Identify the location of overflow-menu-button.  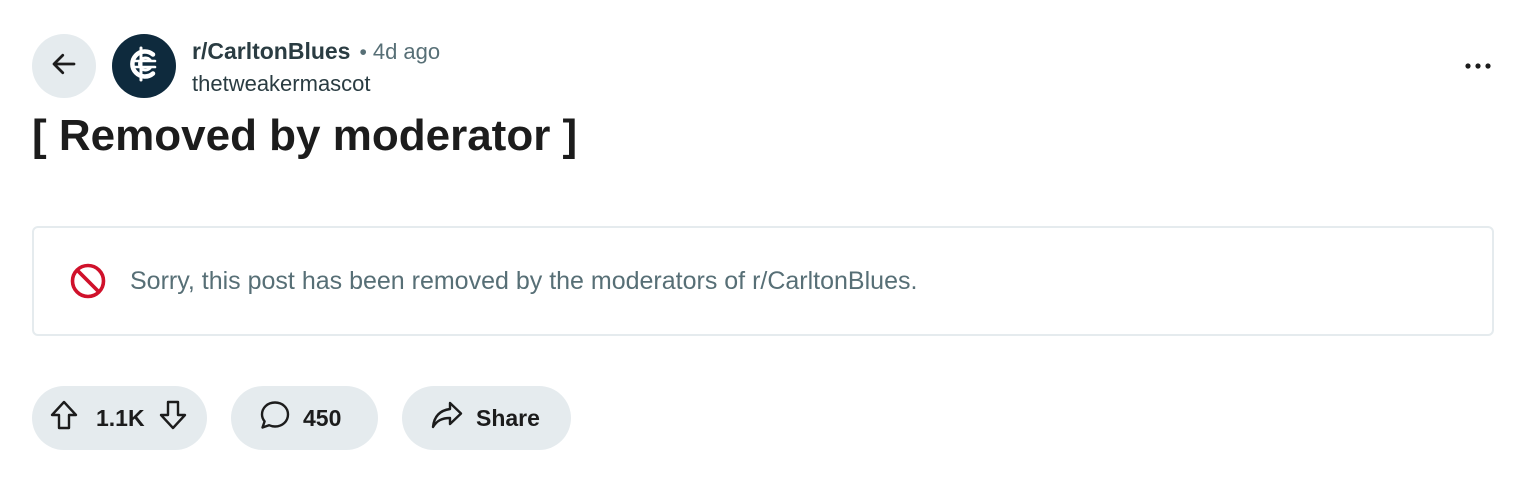
(1478, 66).